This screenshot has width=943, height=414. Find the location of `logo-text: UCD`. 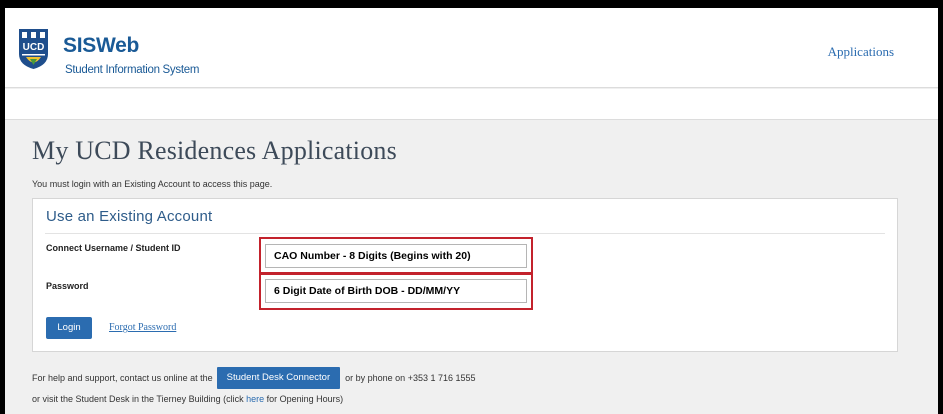

logo-text: UCD is located at coordinates (34, 47).